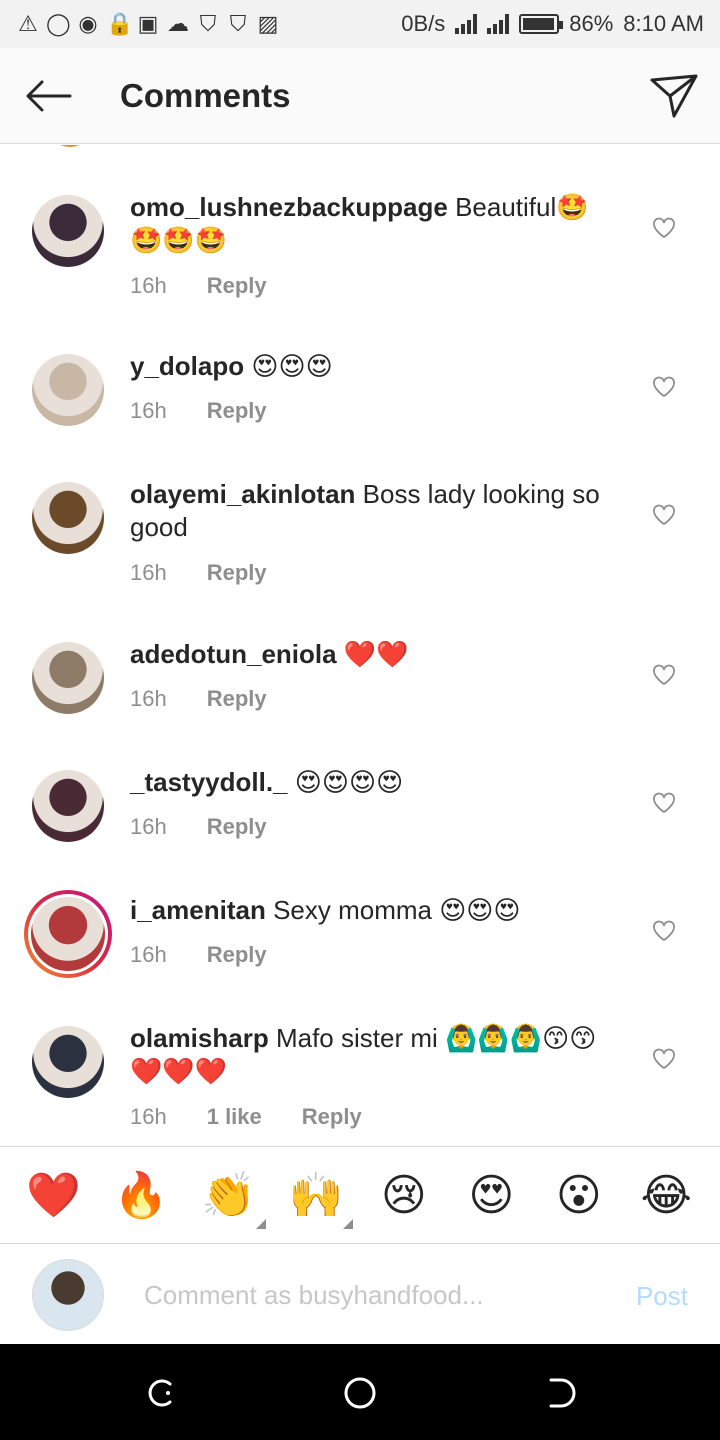  I want to click on emoji-heart-button: ❤️, so click(54, 1195).